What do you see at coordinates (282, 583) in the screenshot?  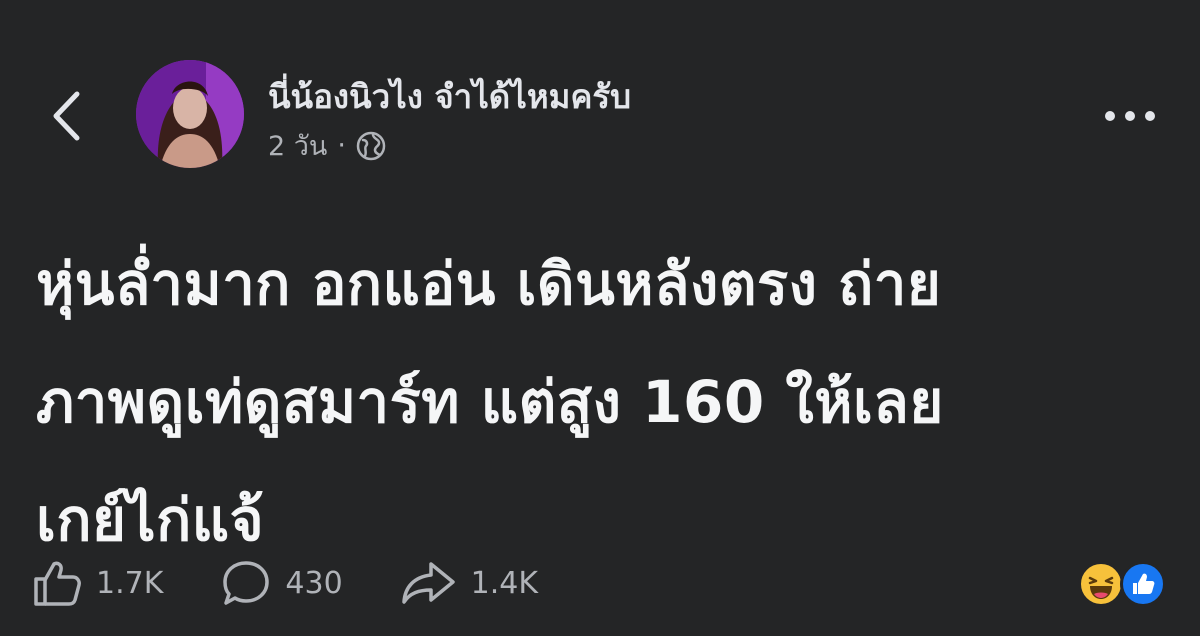 I see `comment-button: 430` at bounding box center [282, 583].